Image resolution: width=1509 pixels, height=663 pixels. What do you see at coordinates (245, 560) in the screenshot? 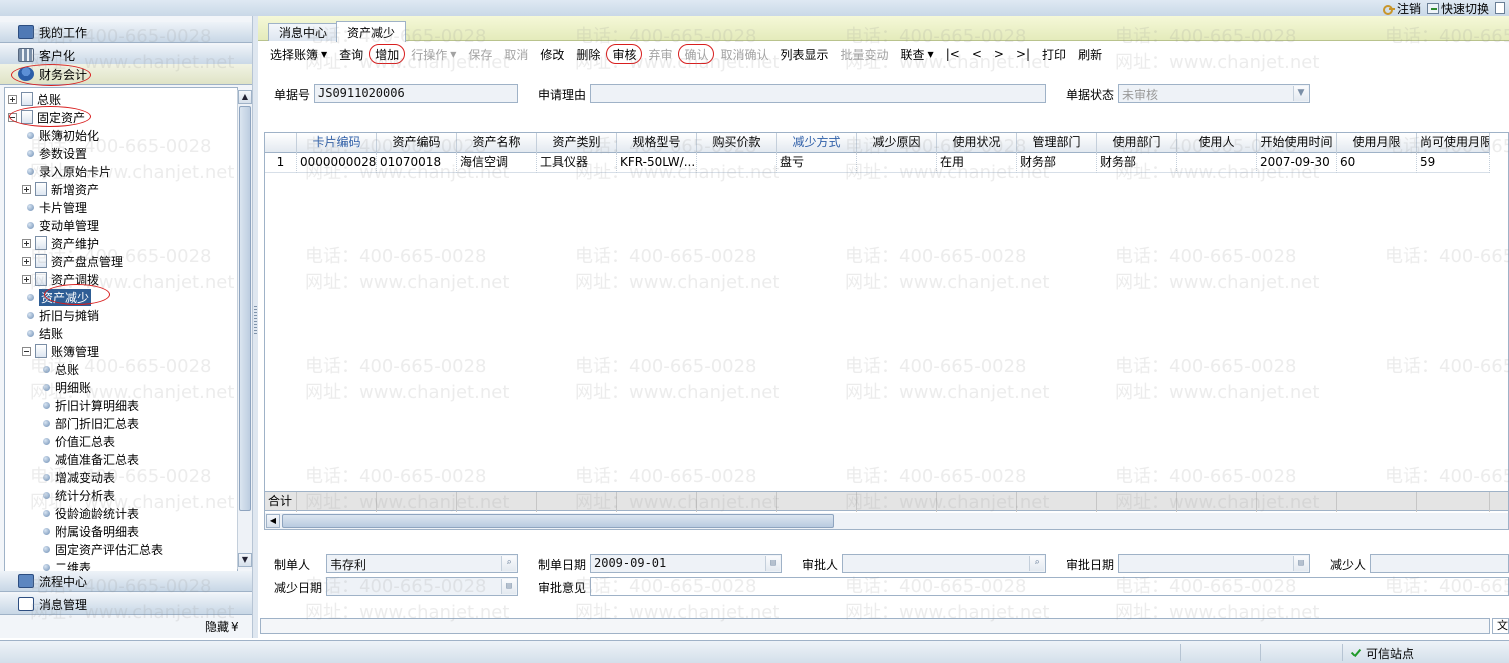
I see `scroll-down-icon: ▼` at bounding box center [245, 560].